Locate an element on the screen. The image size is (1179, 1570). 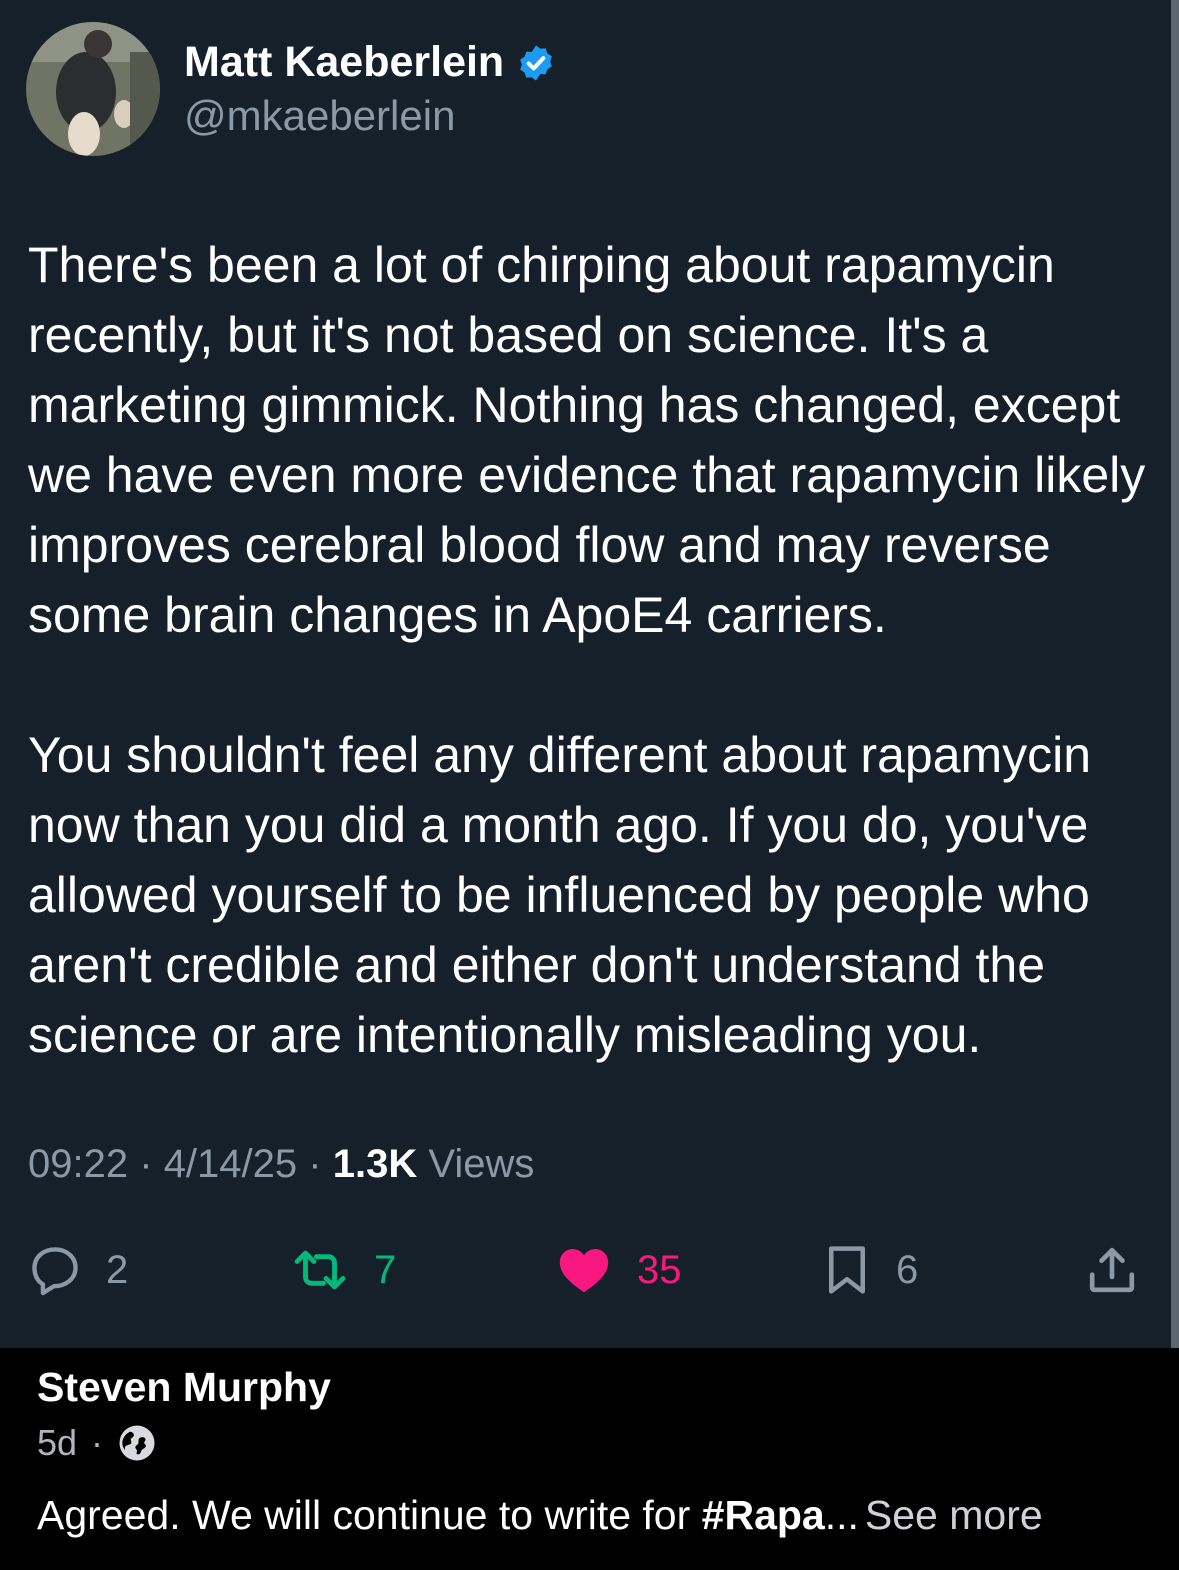
comment-metadata: 5d · is located at coordinates (97, 1443).